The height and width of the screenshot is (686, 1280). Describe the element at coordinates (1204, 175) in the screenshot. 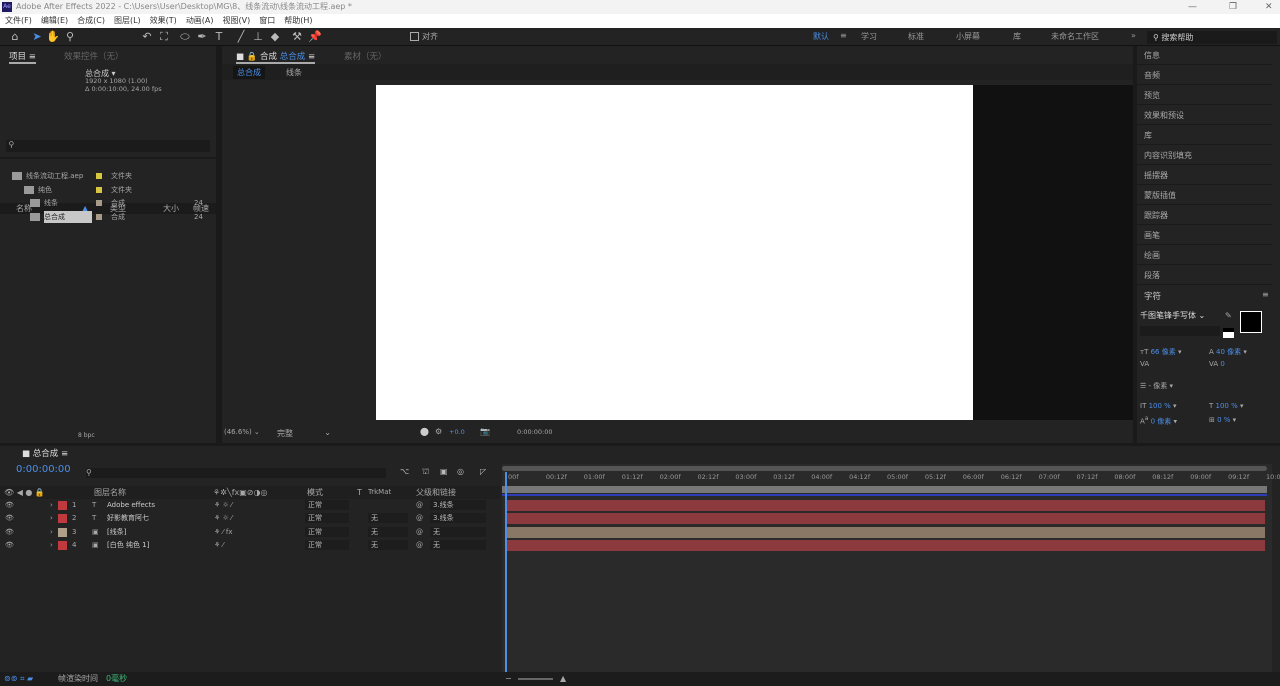

I see `panel-item: 摇摆器` at that location.